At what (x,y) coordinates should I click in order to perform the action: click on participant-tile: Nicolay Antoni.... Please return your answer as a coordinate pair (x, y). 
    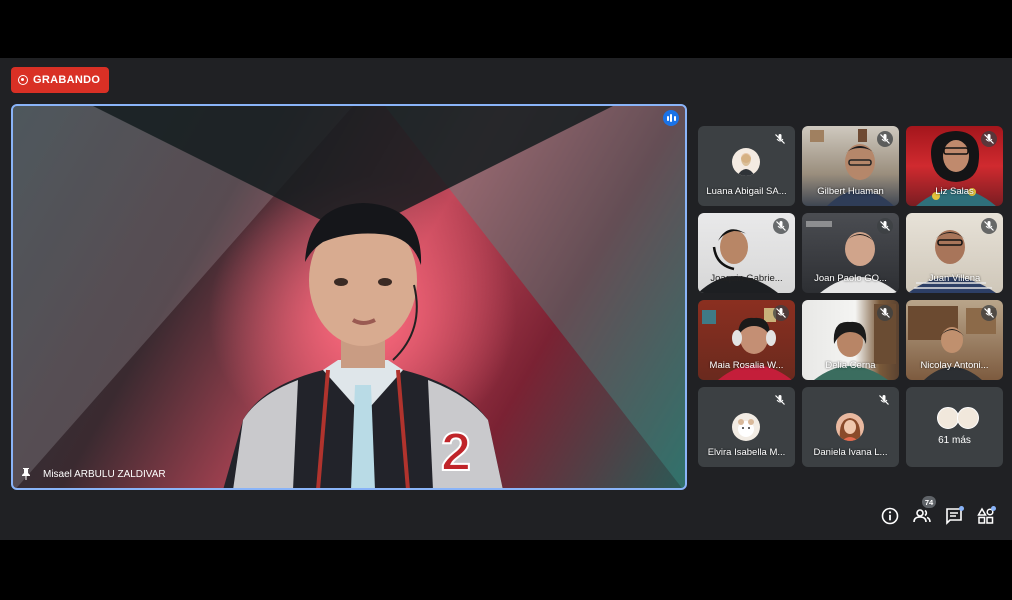
    Looking at the image, I should click on (954, 340).